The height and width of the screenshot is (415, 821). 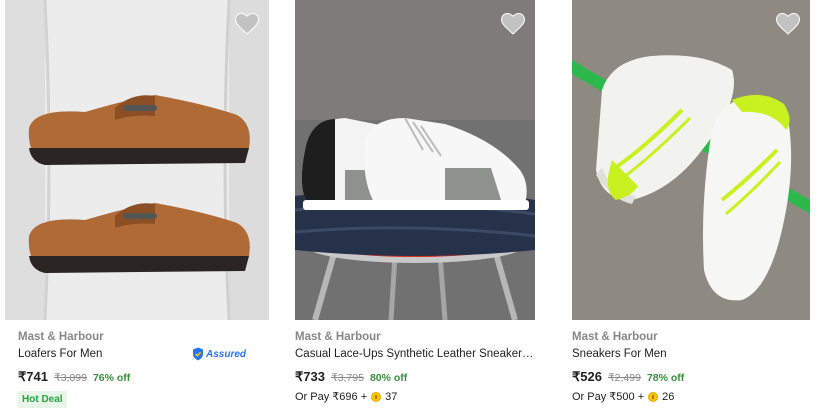 What do you see at coordinates (33, 376) in the screenshot?
I see `selling-price: ₹741` at bounding box center [33, 376].